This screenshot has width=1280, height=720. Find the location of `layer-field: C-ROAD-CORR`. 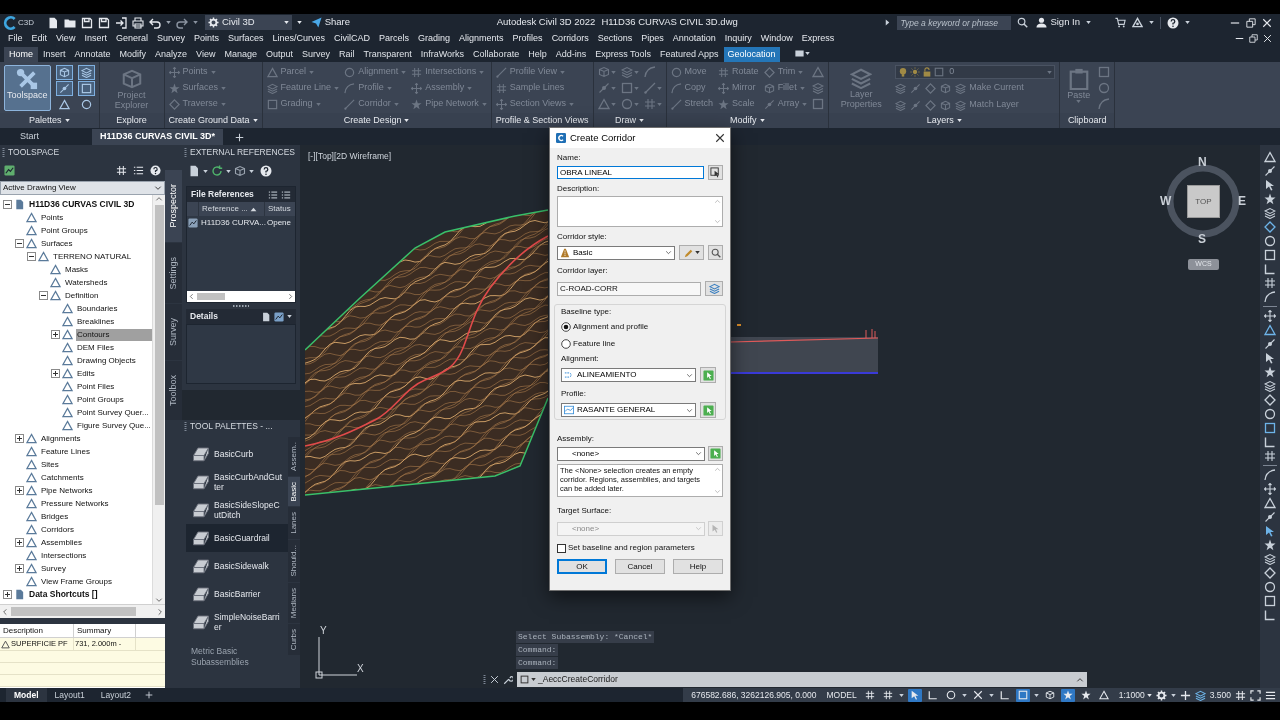

layer-field: C-ROAD-CORR is located at coordinates (629, 288).